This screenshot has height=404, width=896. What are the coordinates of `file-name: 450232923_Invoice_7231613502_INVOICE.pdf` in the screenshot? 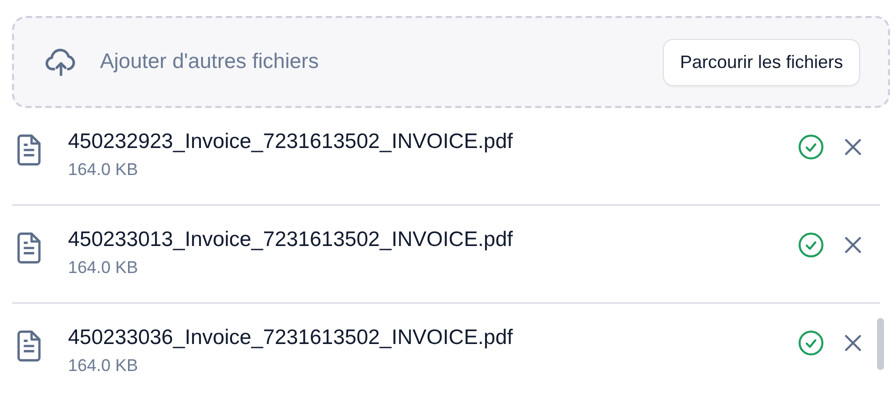 It's located at (290, 142).